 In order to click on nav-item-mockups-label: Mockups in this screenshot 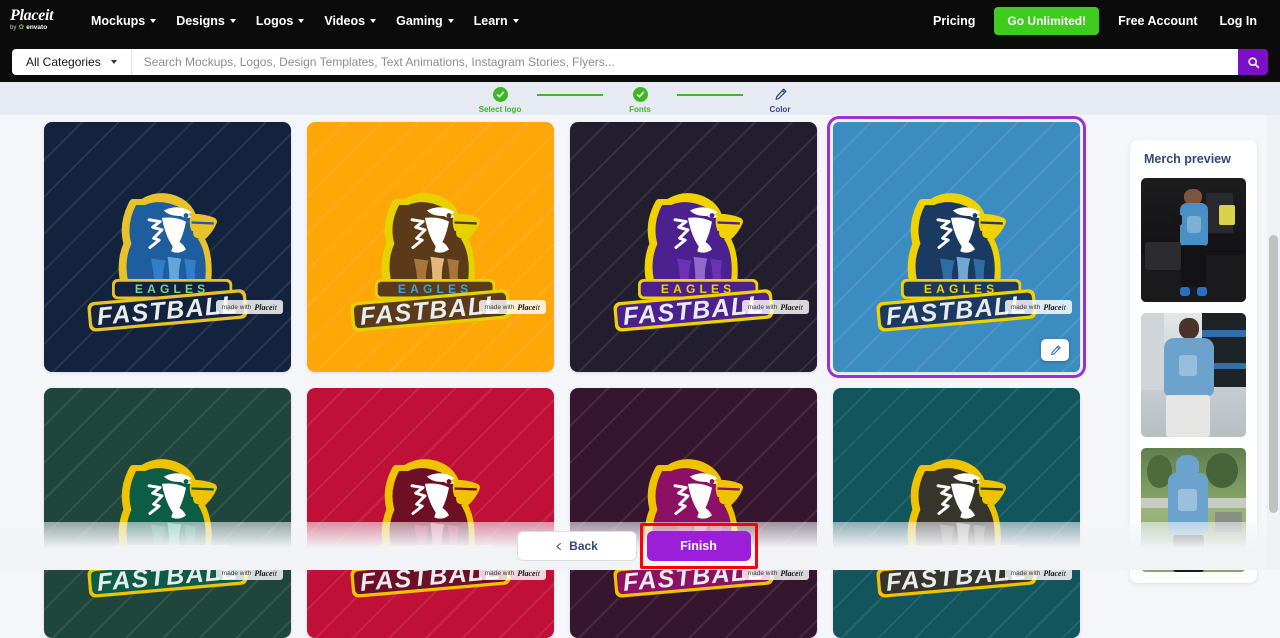, I will do `click(118, 21)`.